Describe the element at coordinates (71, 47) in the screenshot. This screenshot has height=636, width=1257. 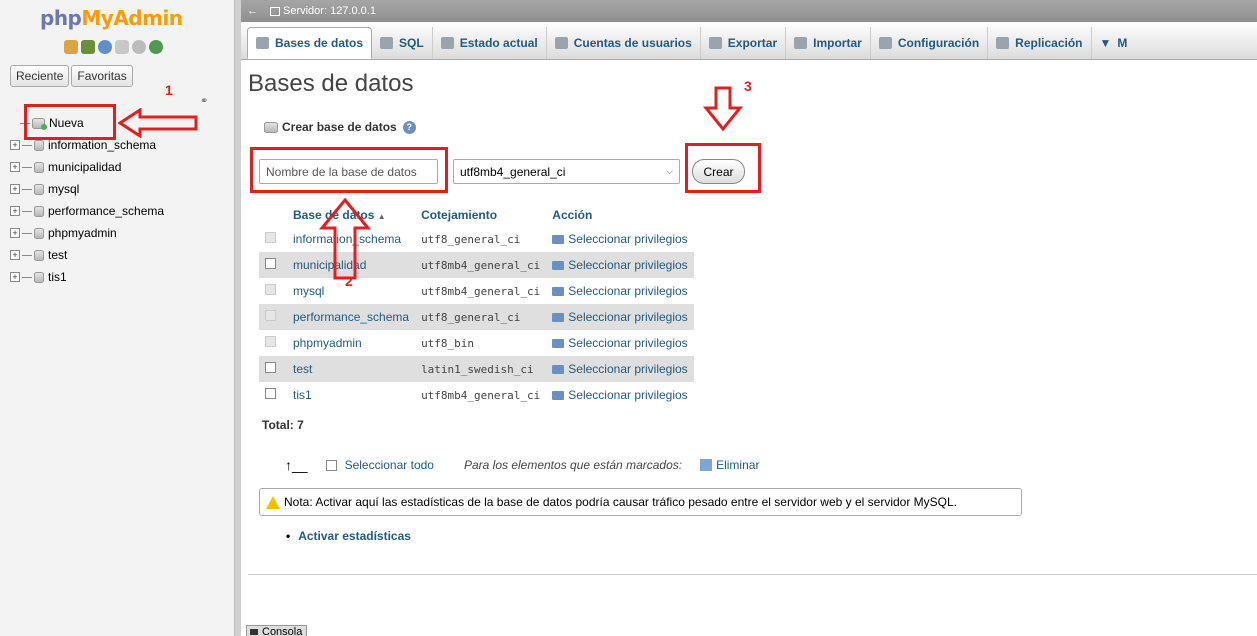
I see `home-icon` at that location.